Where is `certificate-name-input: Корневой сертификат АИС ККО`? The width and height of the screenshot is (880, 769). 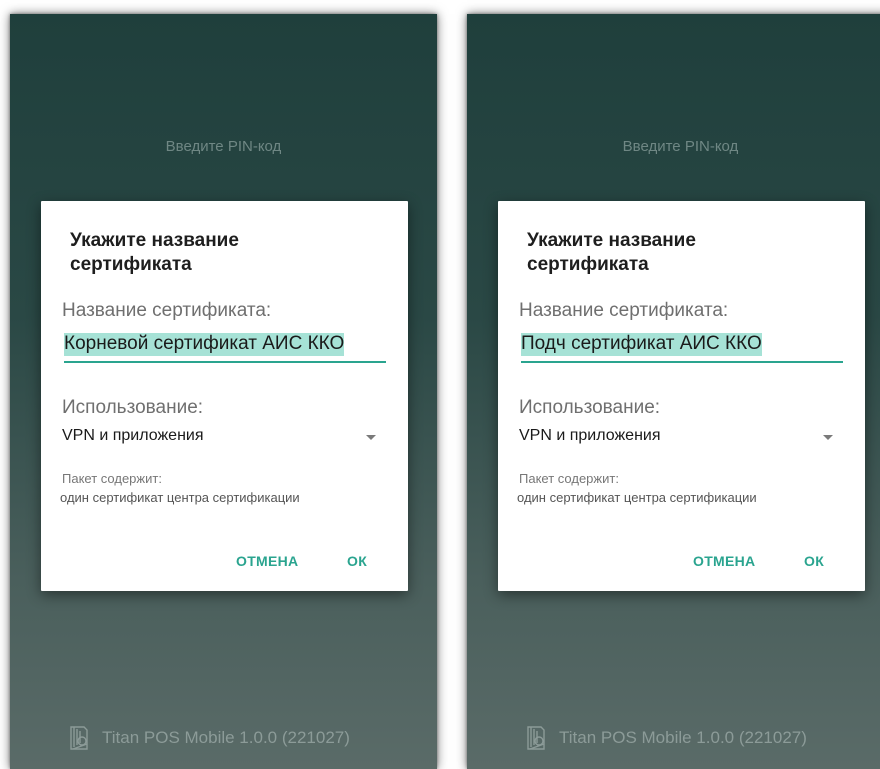 certificate-name-input: Корневой сертификат АИС ККО is located at coordinates (225, 348).